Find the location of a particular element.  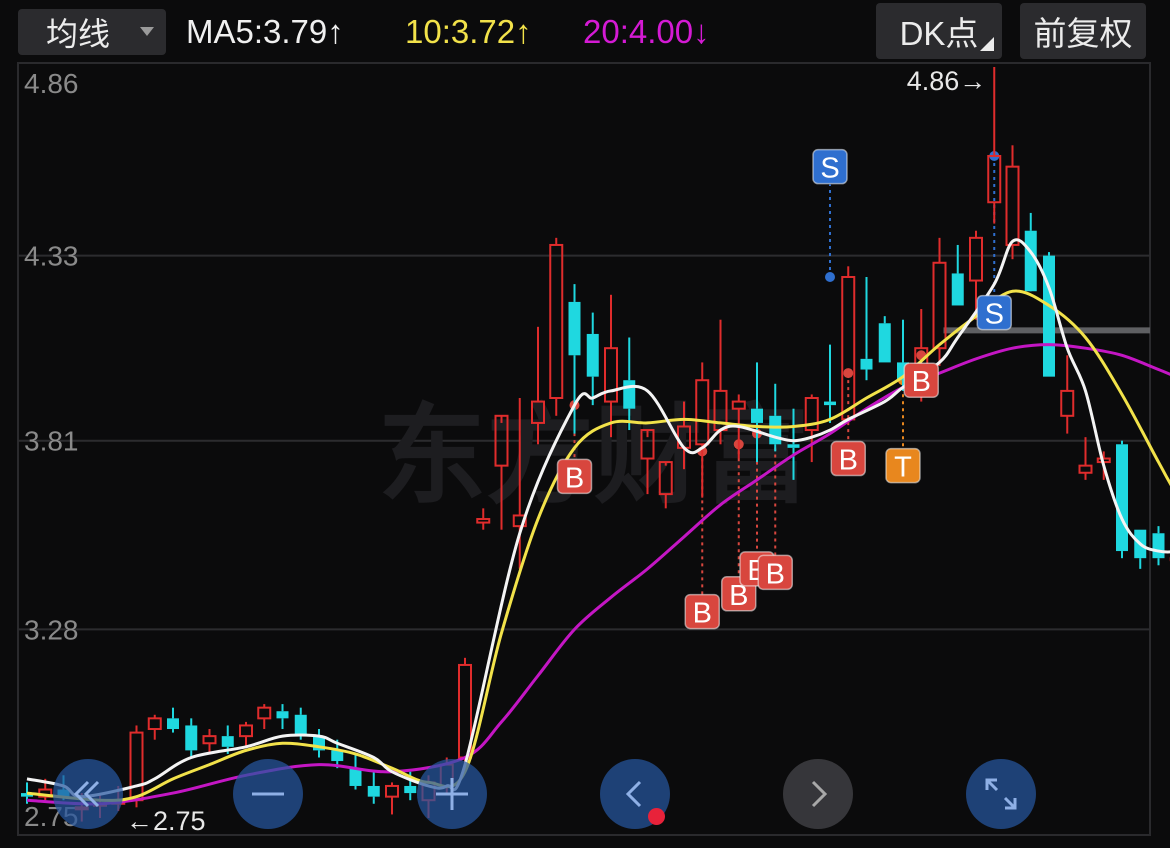

notification-dot is located at coordinates (656, 816).